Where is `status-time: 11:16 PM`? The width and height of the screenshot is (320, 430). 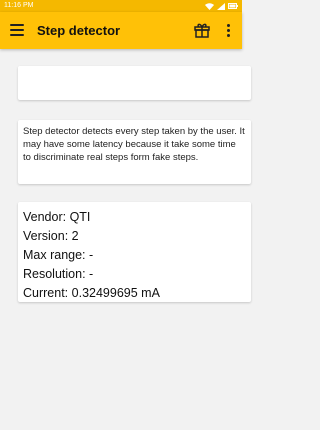 status-time: 11:16 PM is located at coordinates (19, 5).